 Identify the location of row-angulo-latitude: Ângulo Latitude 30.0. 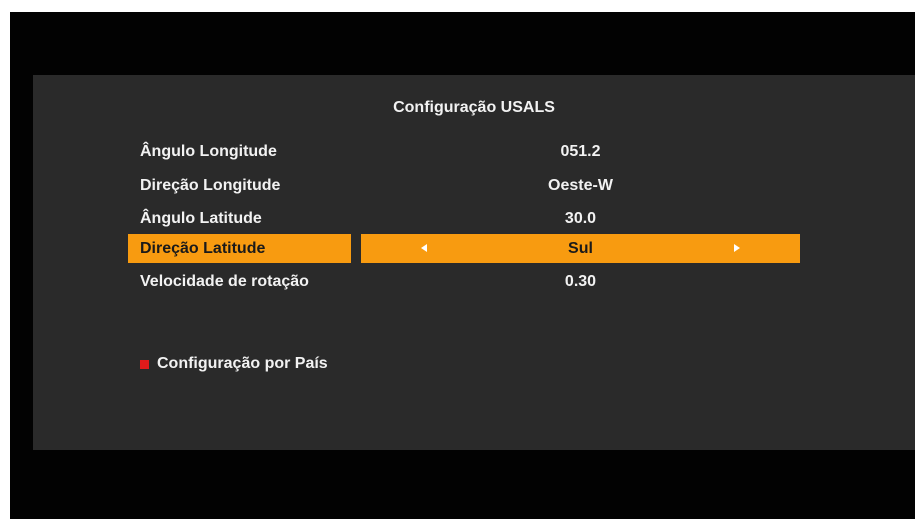
(474, 218).